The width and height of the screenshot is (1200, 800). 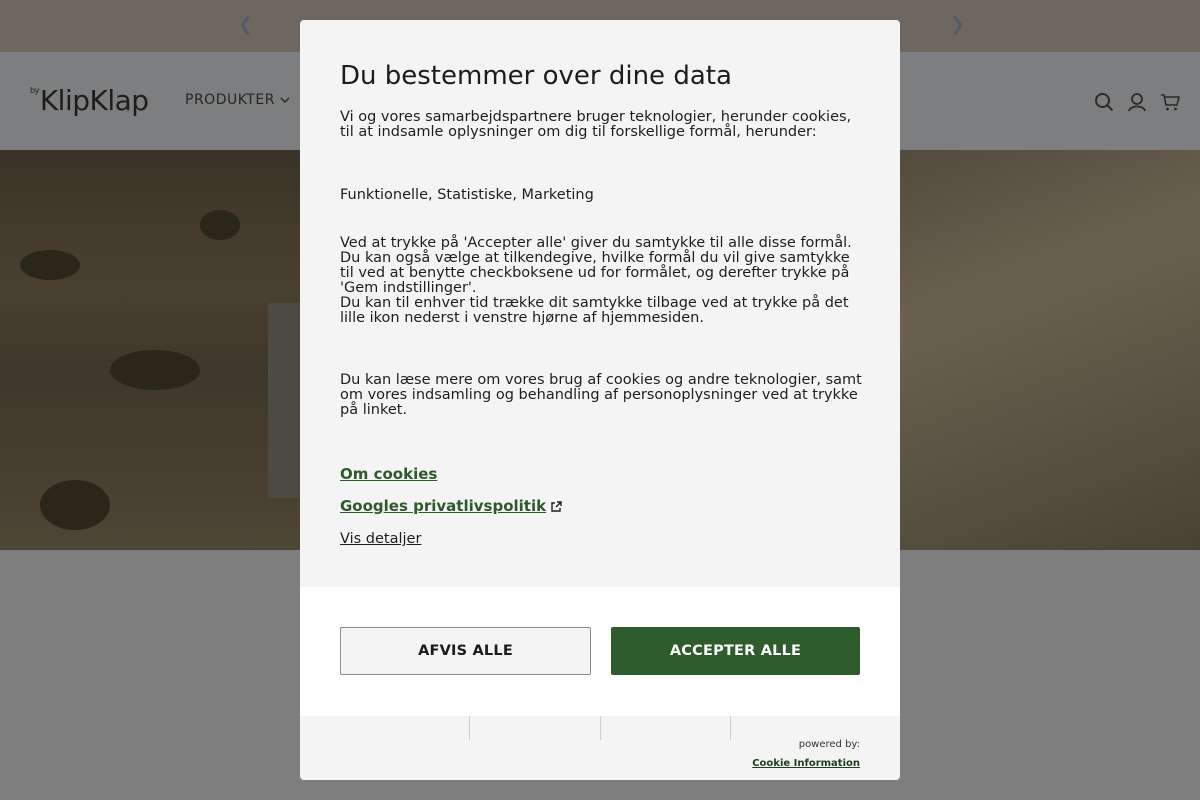 I want to click on consent-footer: powered by: Cookie Information, so click(x=806, y=754).